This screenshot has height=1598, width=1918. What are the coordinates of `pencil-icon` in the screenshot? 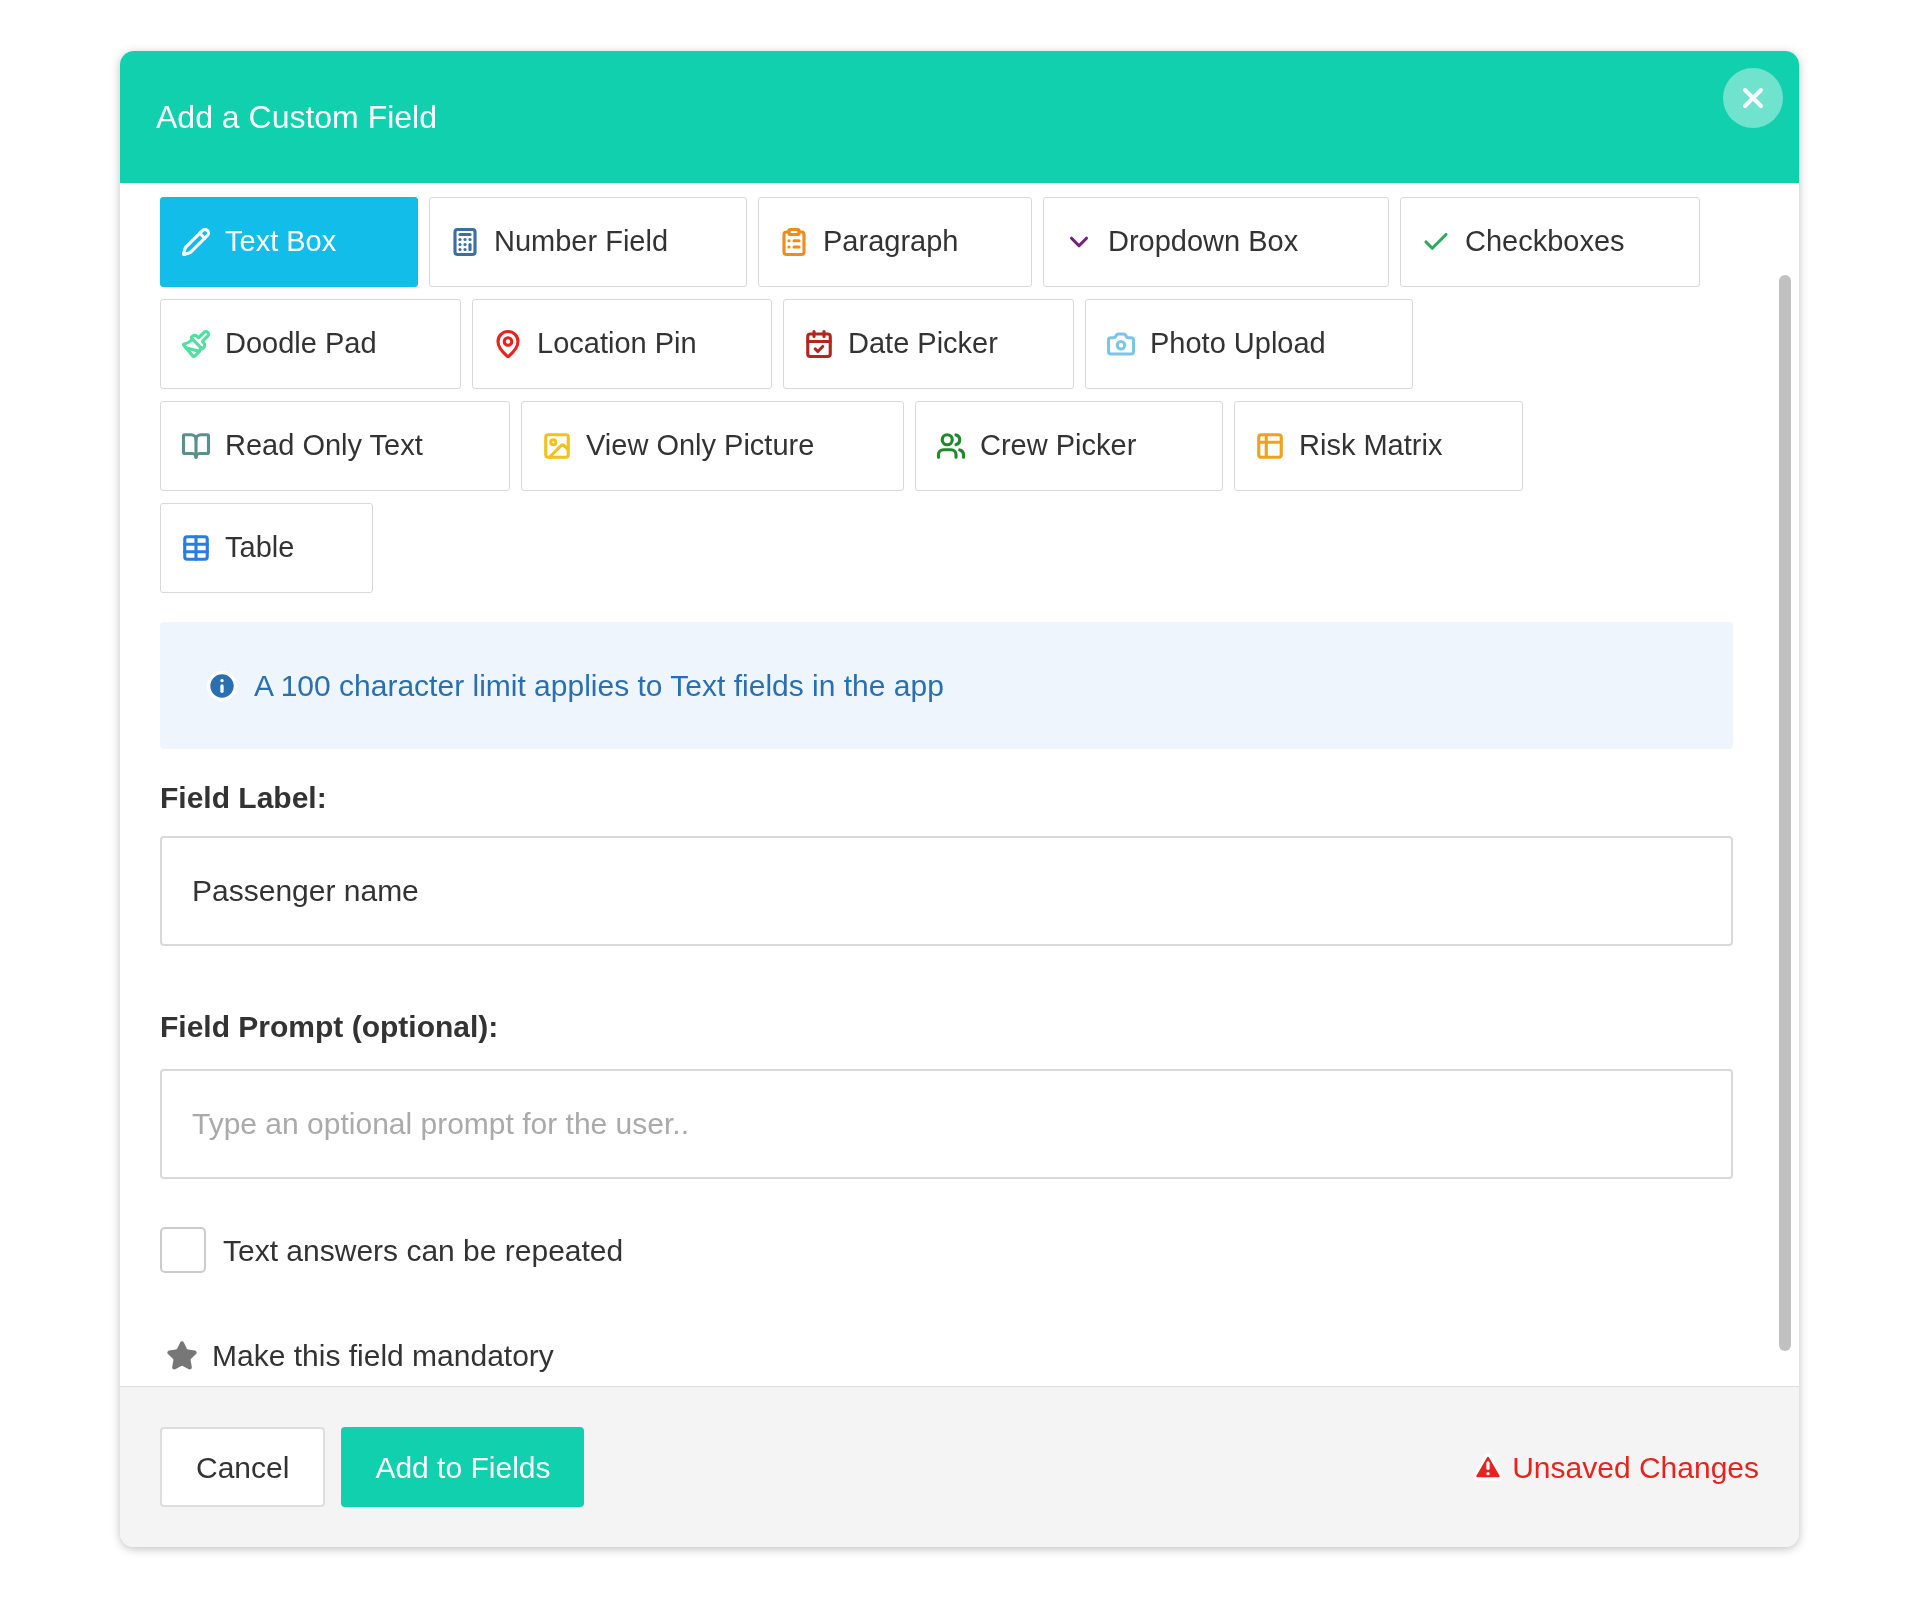 It's located at (196, 242).